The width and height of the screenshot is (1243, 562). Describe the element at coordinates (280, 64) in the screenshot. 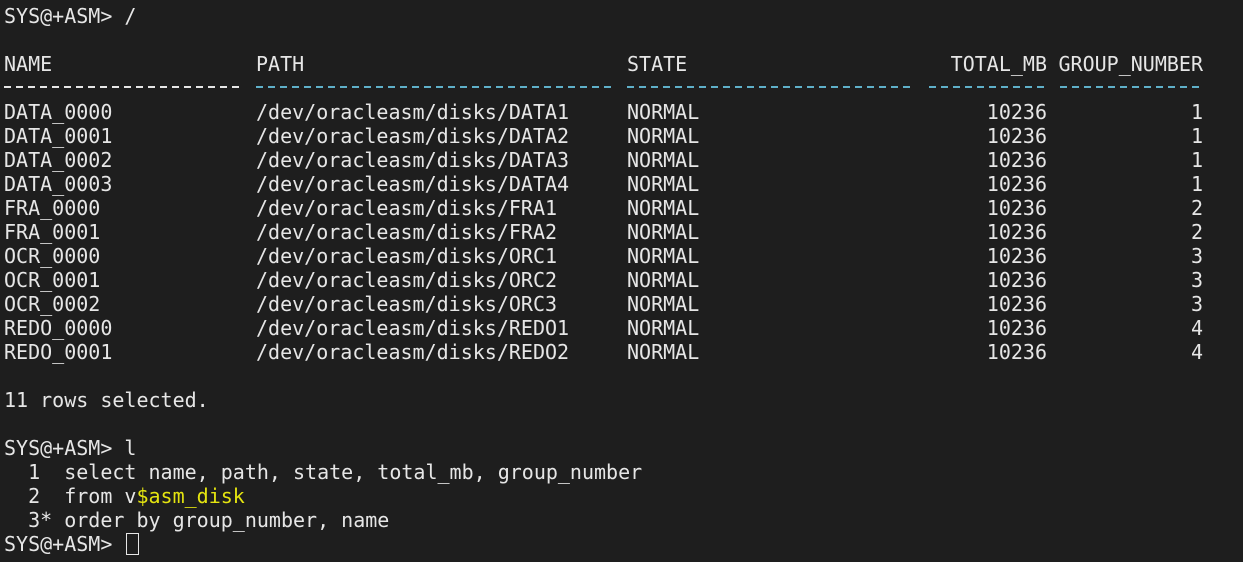

I see `column-header-path: PATH` at that location.